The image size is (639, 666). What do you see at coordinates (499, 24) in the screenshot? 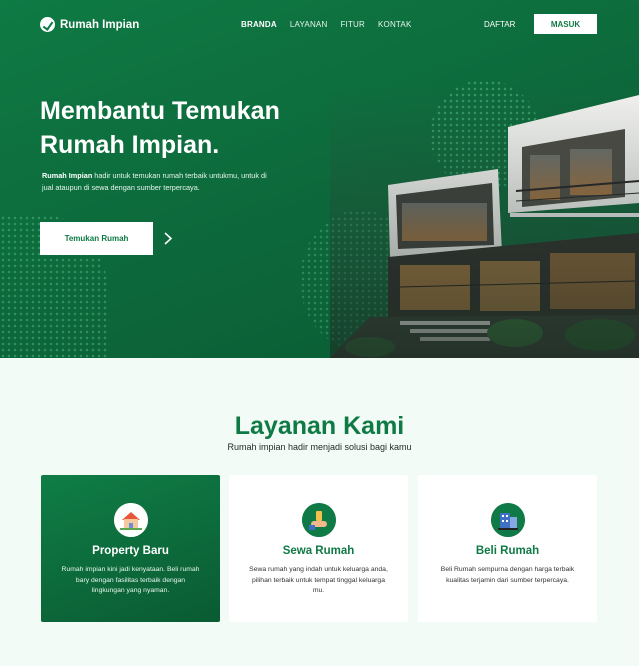
I see `daftar-link: DAFTAR` at bounding box center [499, 24].